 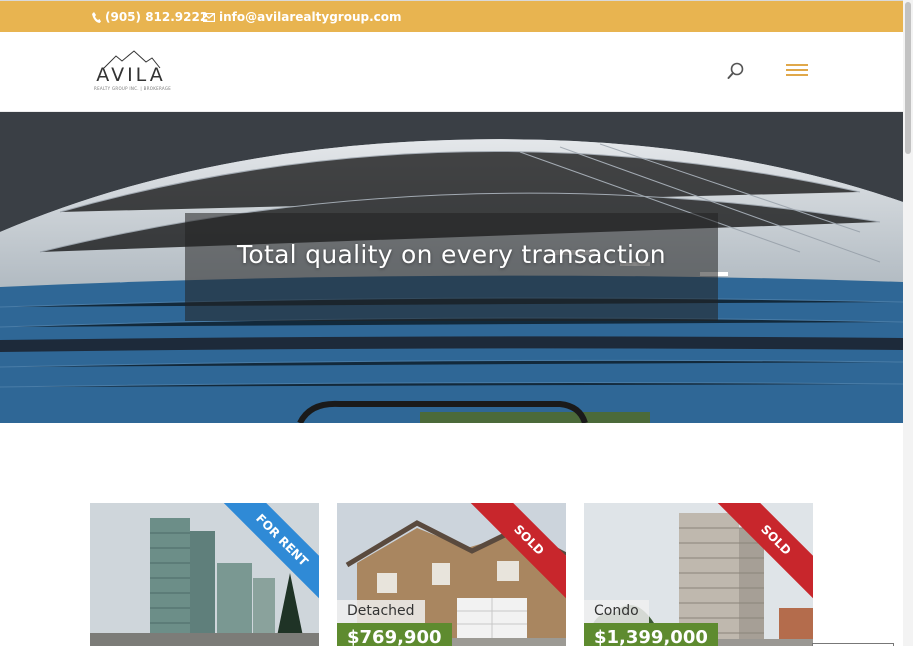 What do you see at coordinates (651, 634) in the screenshot?
I see `price-tag: $1,399,000` at bounding box center [651, 634].